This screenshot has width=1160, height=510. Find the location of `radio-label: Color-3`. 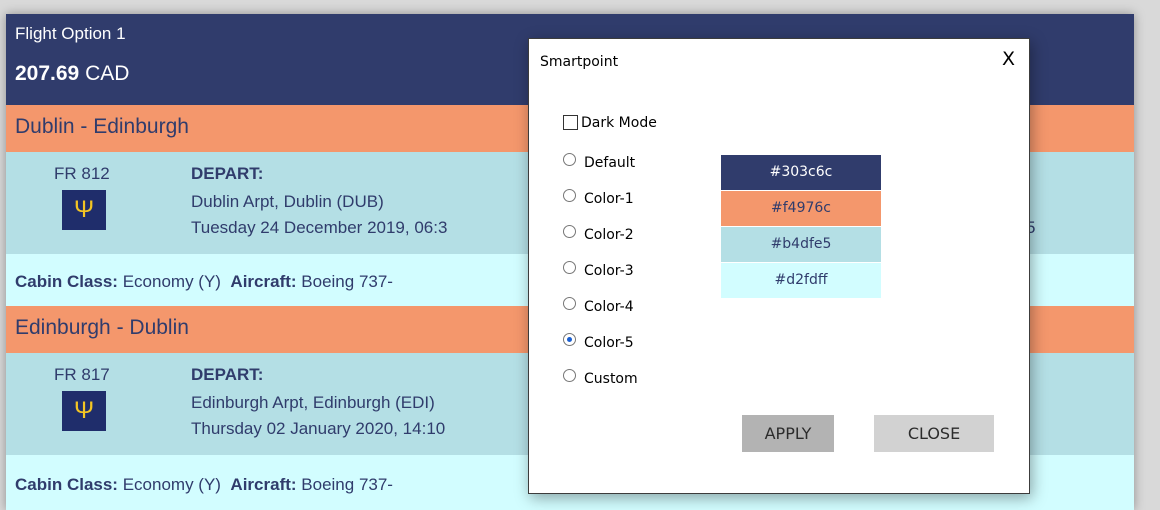

radio-label: Color-3 is located at coordinates (609, 271).